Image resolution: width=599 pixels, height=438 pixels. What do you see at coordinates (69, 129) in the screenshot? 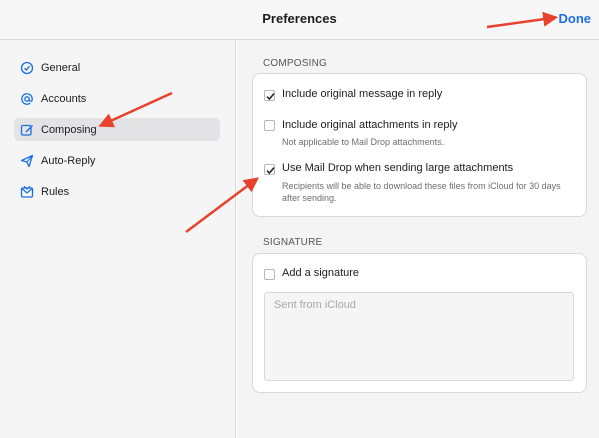
I see `sidebar-item-label: Composing` at bounding box center [69, 129].